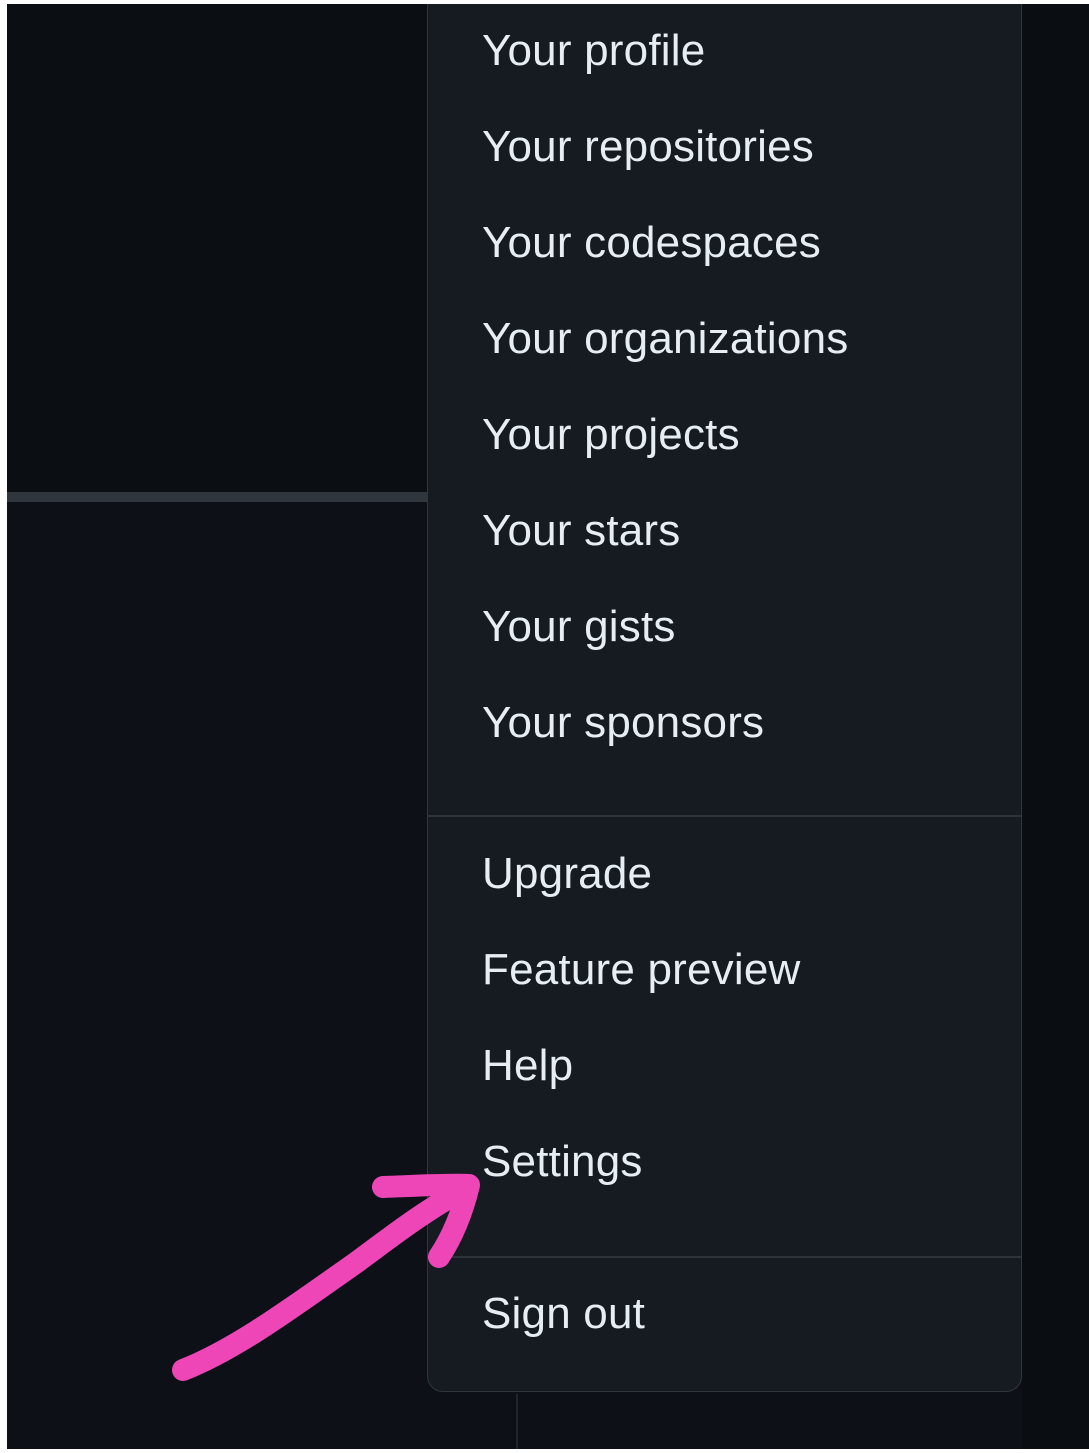 The width and height of the screenshot is (1089, 1453). What do you see at coordinates (611, 435) in the screenshot?
I see `menu-item-your-projects: Your projects` at bounding box center [611, 435].